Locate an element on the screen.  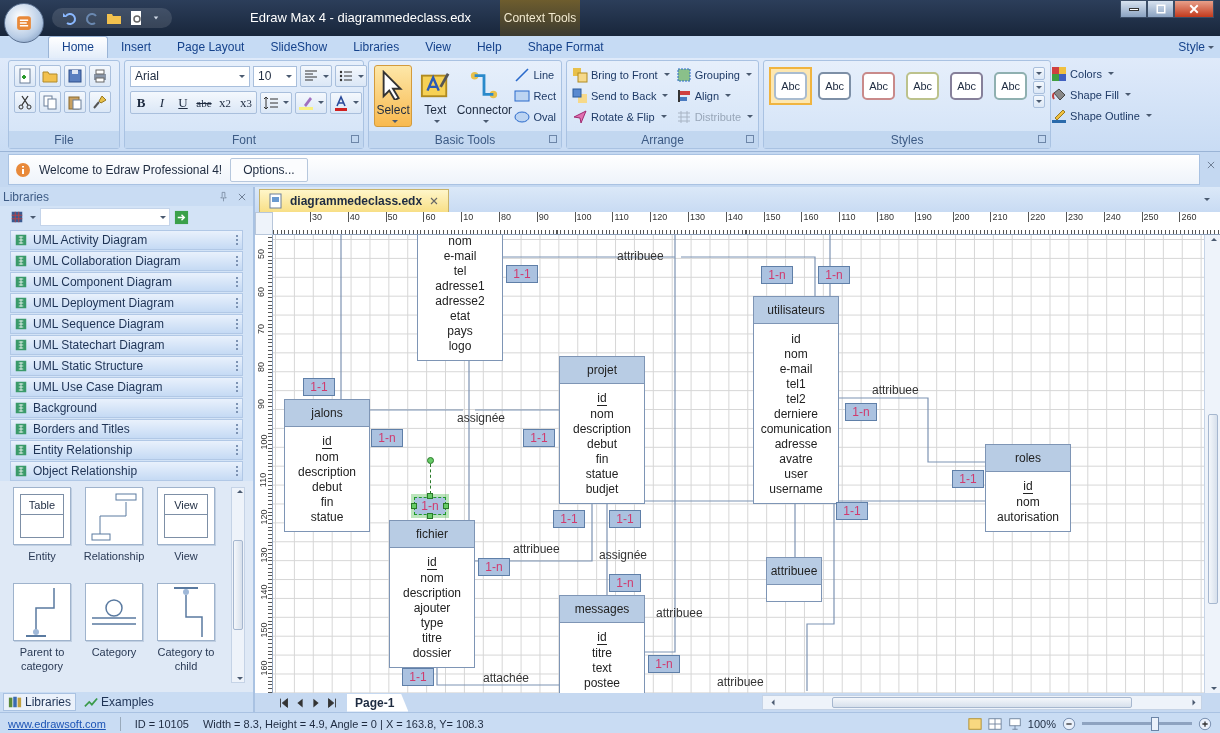
tool-button: Connector is located at coordinates (484, 96).